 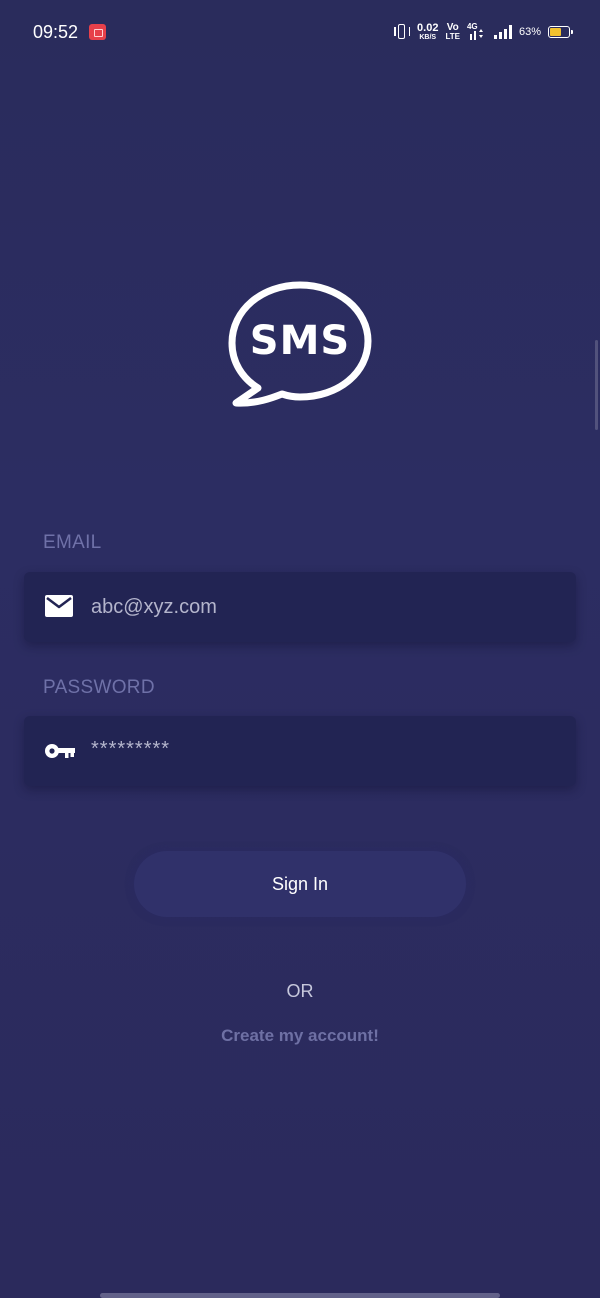 I want to click on mail-icon, so click(x=59, y=606).